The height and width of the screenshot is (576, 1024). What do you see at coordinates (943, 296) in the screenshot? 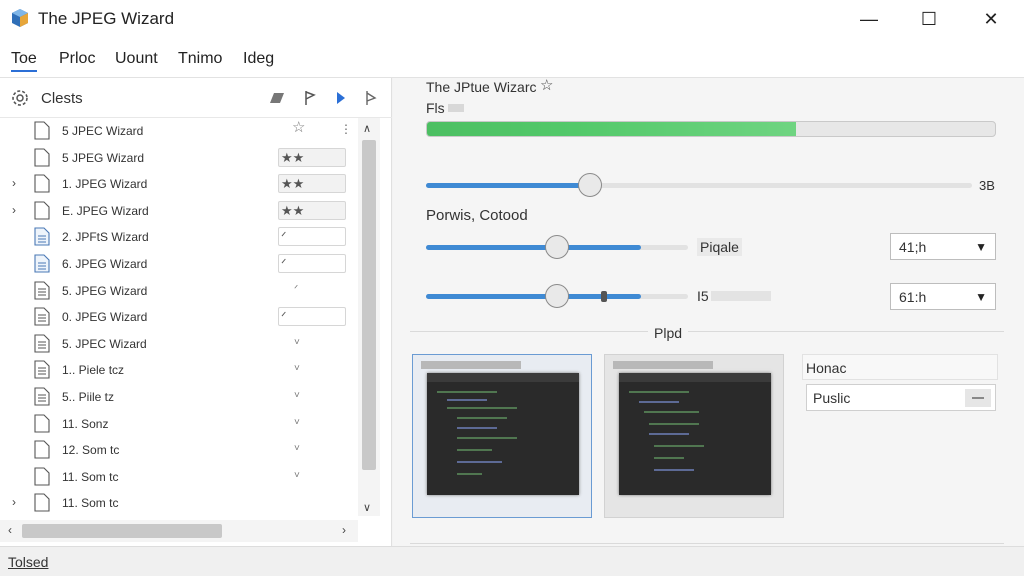
I see `dropdown-3: 61:h ▼` at bounding box center [943, 296].